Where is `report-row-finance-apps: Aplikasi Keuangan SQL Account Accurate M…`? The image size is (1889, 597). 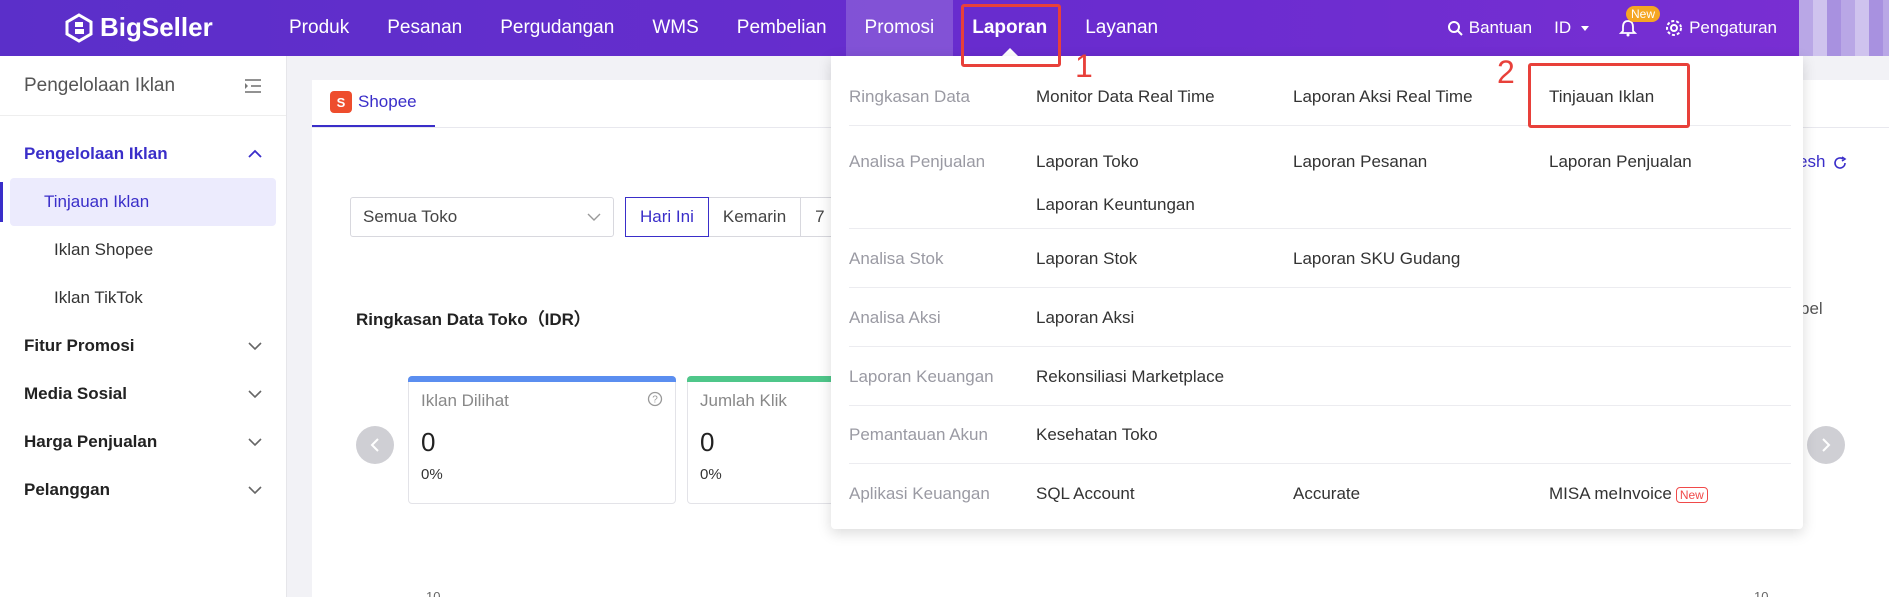
report-row-finance-apps: Aplikasi Keuangan SQL Account Accurate M… is located at coordinates (1320, 494).